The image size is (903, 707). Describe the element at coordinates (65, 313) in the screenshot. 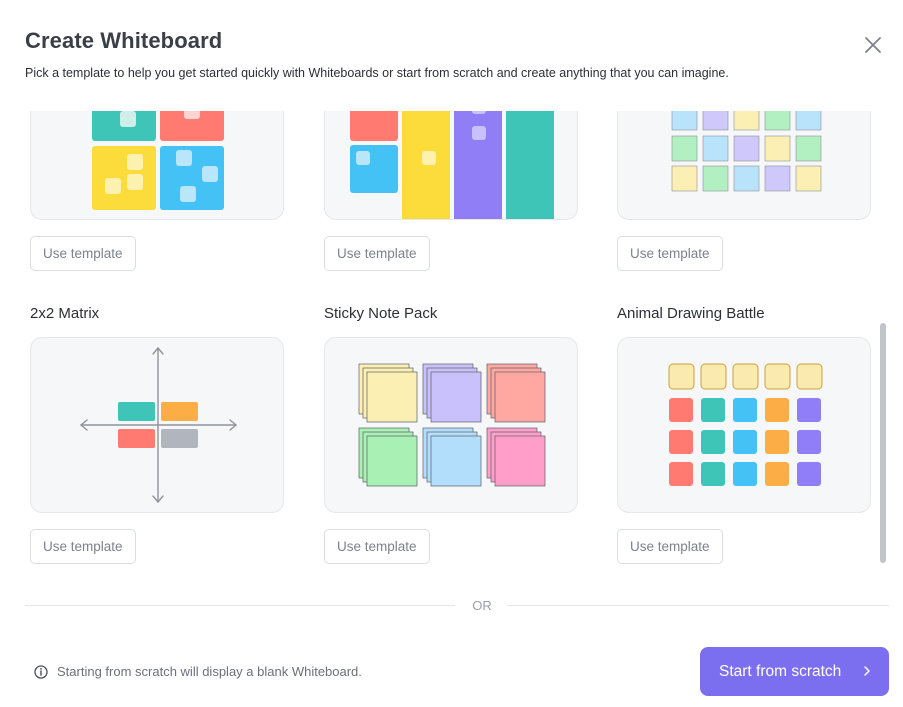

I see `template-name: 2x2 Matrix` at that location.